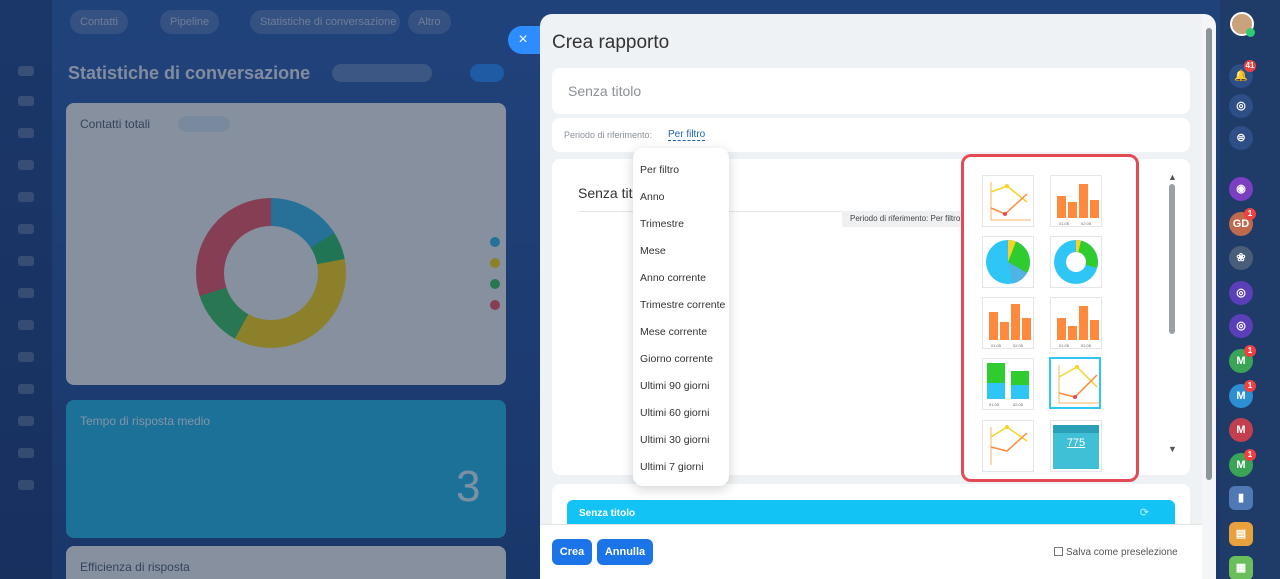 This screenshot has width=1280, height=579. Describe the element at coordinates (687, 135) in the screenshot. I see `period-selector: Per filtro` at that location.